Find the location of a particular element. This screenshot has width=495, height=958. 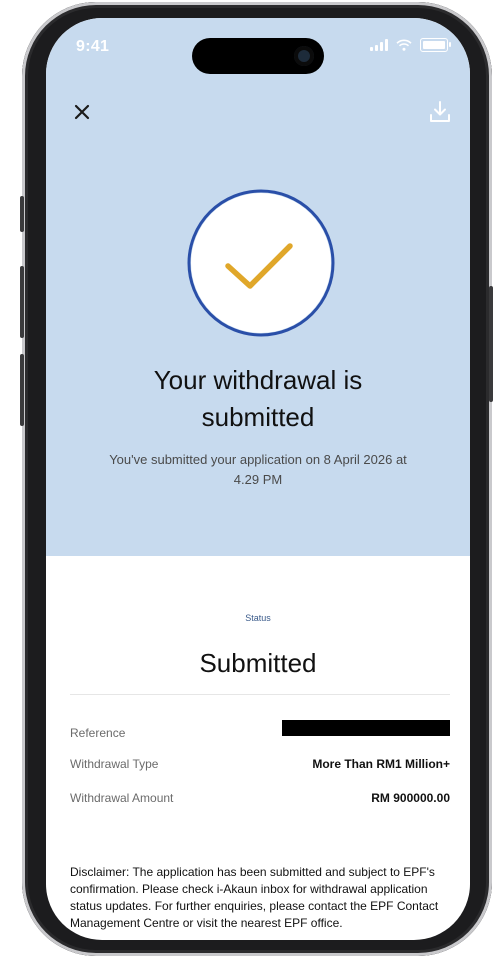

phone-volume-up is located at coordinates (22, 302).